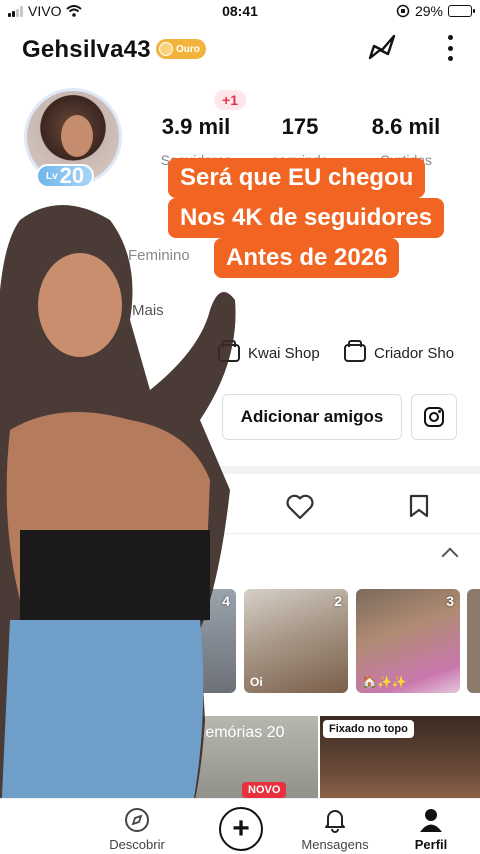 This screenshot has width=480, height=854. What do you see at coordinates (414, 353) in the screenshot?
I see `creator-shop-label: Criador Sho` at bounding box center [414, 353].